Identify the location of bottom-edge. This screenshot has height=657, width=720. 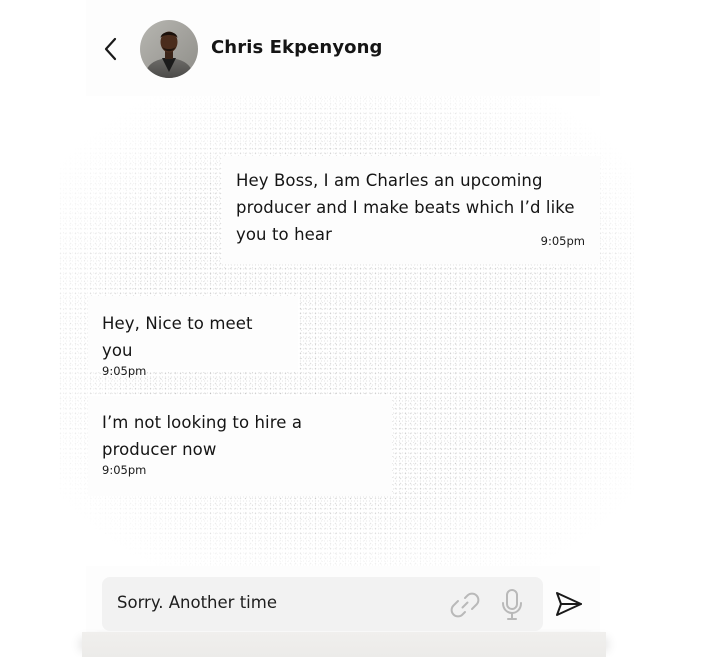
(344, 644).